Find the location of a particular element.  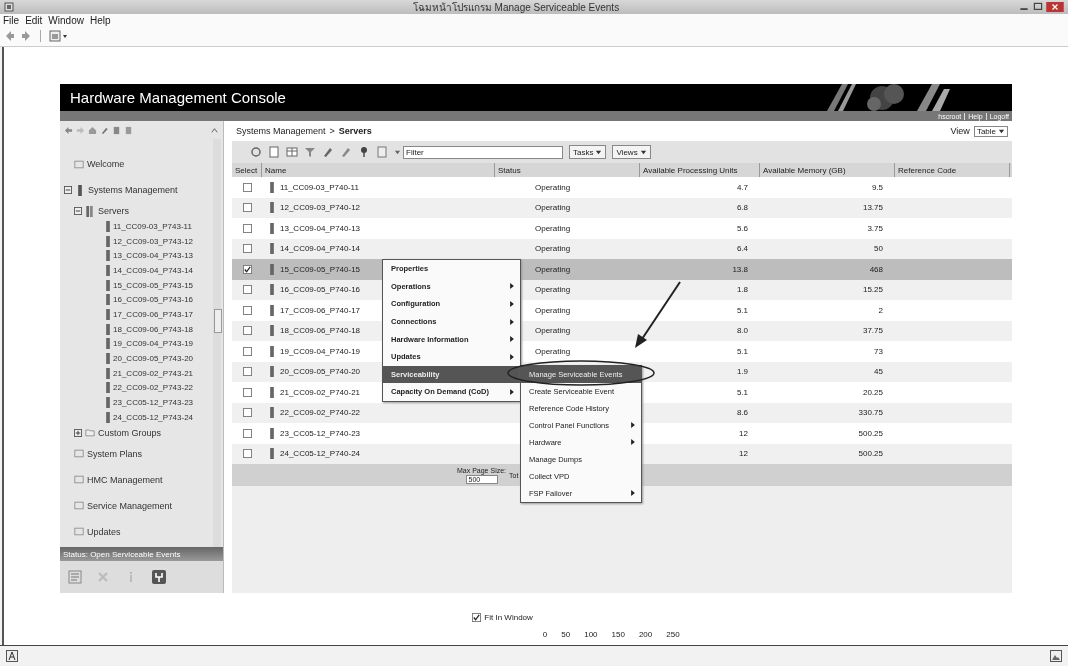

server-name: 11_CC09-03_P740-11 is located at coordinates (319, 187).